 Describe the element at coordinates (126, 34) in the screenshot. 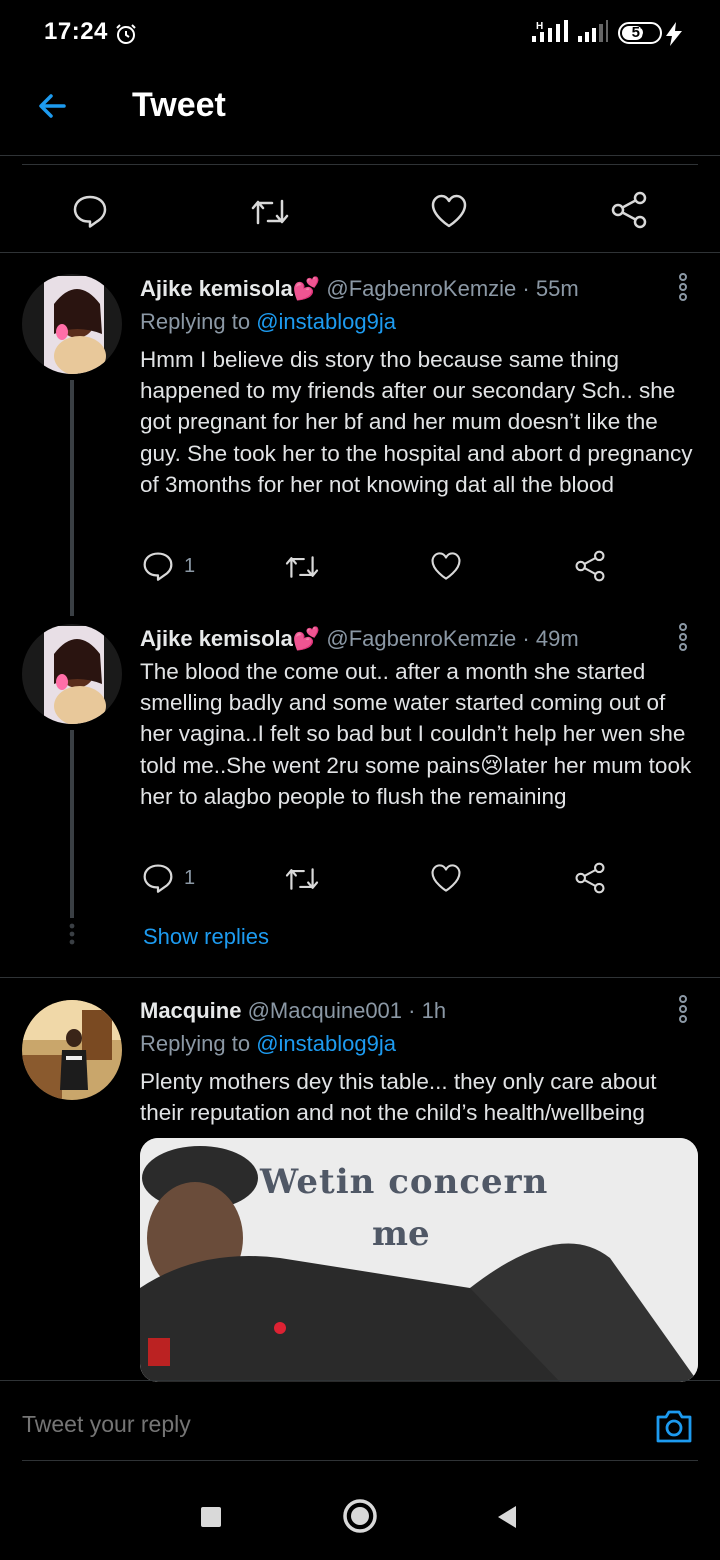

I see `alarm-icon` at that location.